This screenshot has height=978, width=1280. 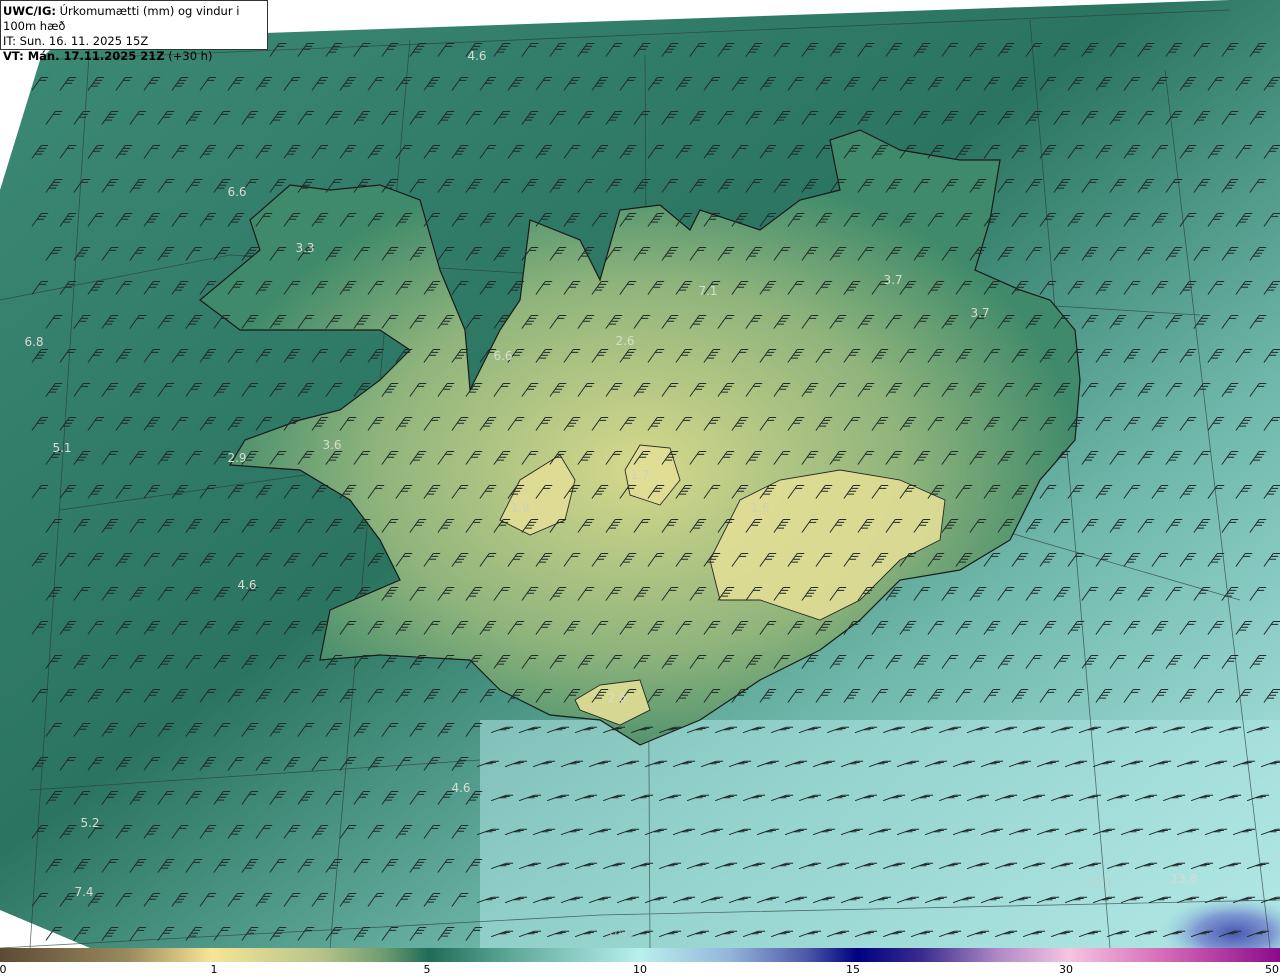 What do you see at coordinates (84, 56) in the screenshot?
I see `valid-time: VT: Mán. 17.11.2025 21Z` at bounding box center [84, 56].